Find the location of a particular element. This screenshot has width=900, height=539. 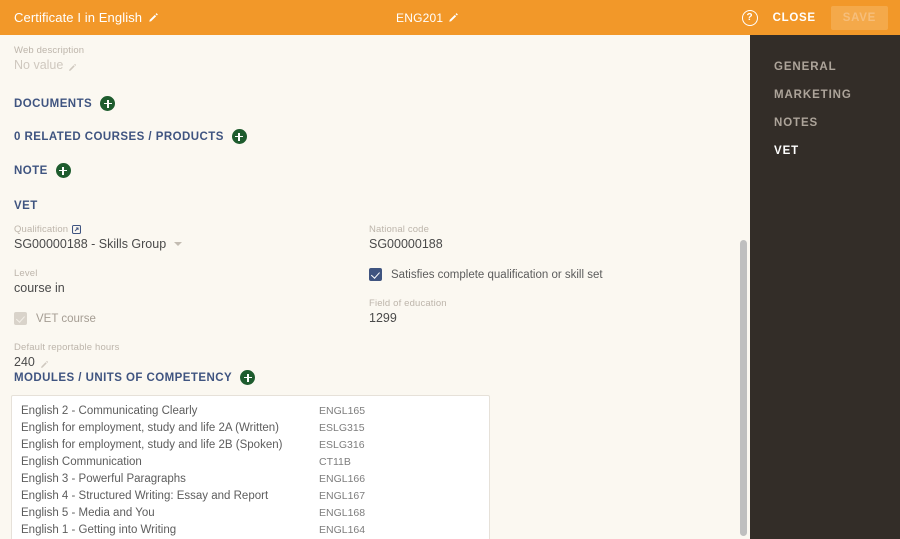

vet-course-checkbox is located at coordinates (20, 318).